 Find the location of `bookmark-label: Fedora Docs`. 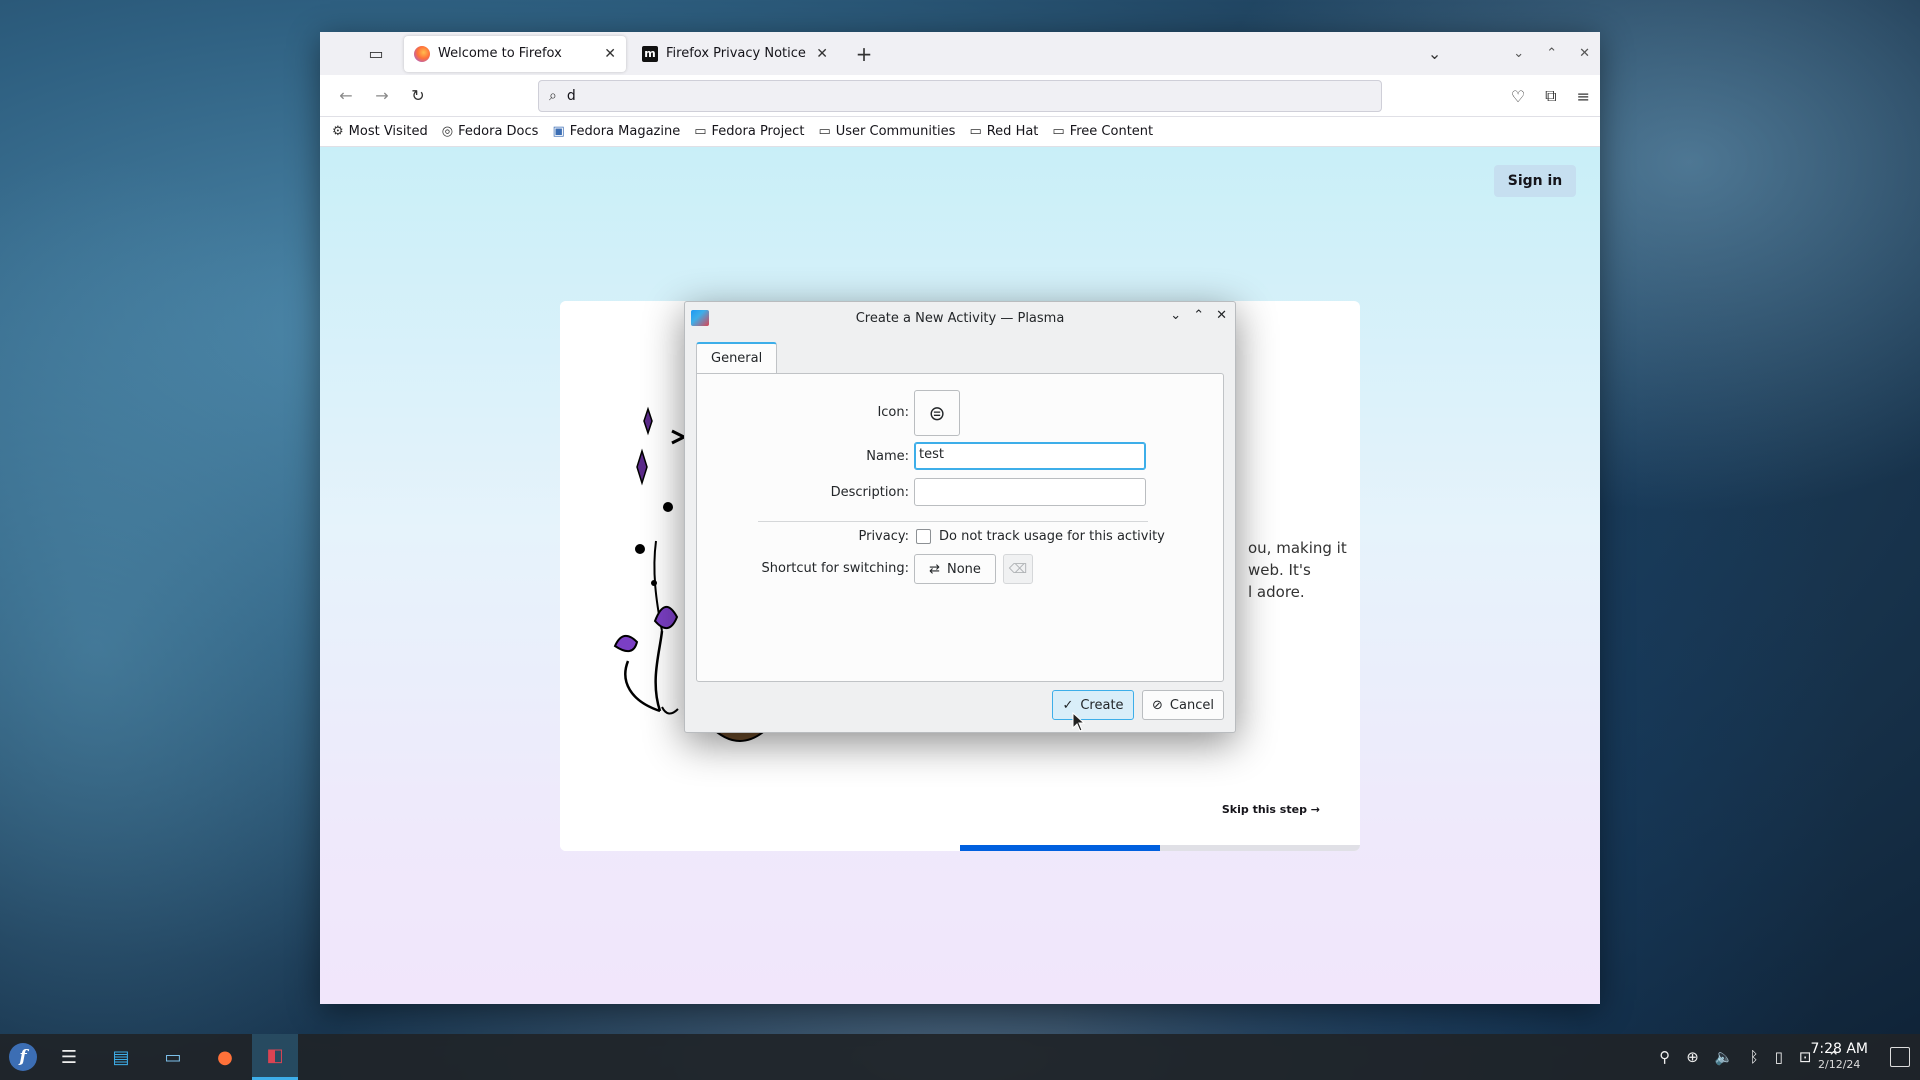

bookmark-label: Fedora Docs is located at coordinates (498, 131).